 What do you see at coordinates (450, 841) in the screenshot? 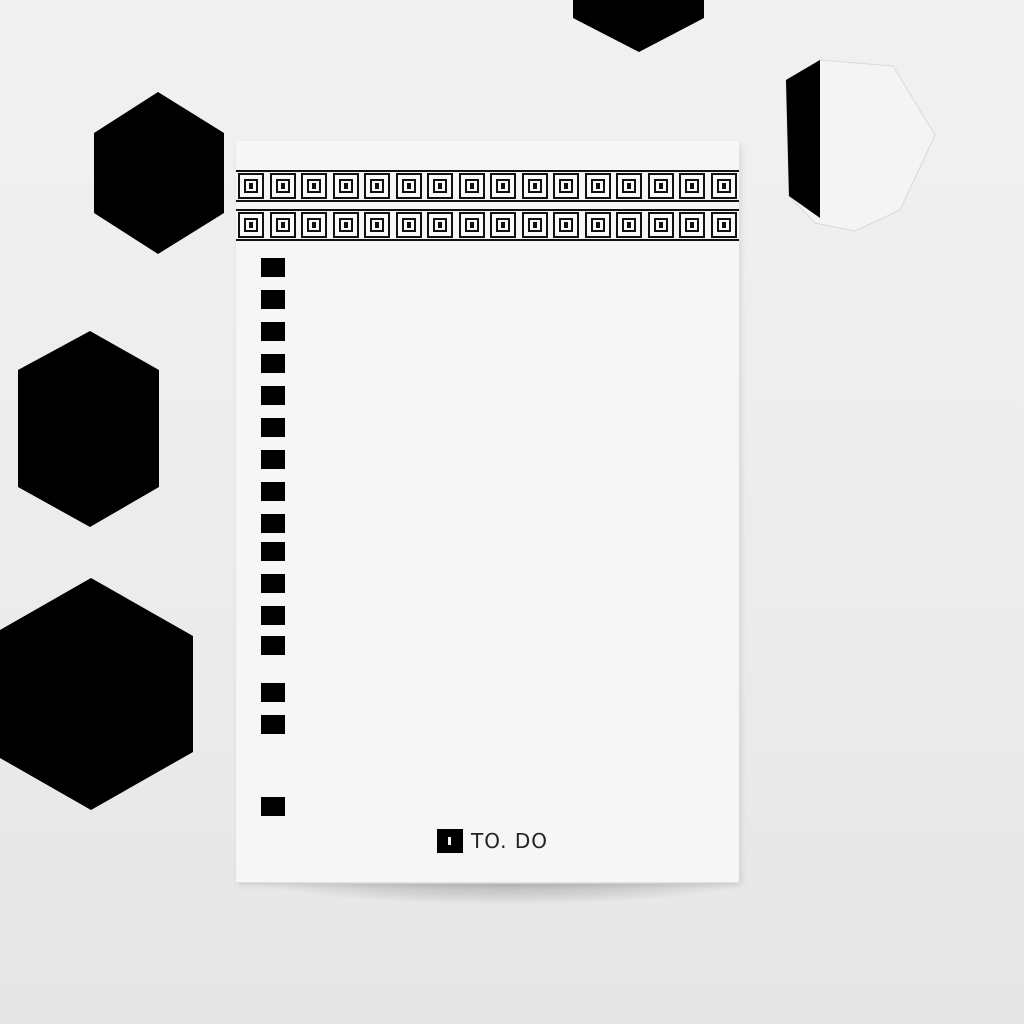
I see `black-square-icon` at bounding box center [450, 841].